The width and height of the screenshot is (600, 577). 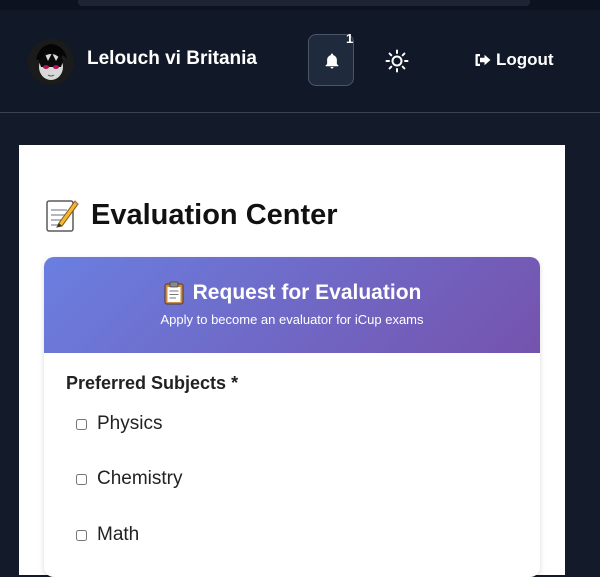 I want to click on browser-tab-bar, so click(x=304, y=3).